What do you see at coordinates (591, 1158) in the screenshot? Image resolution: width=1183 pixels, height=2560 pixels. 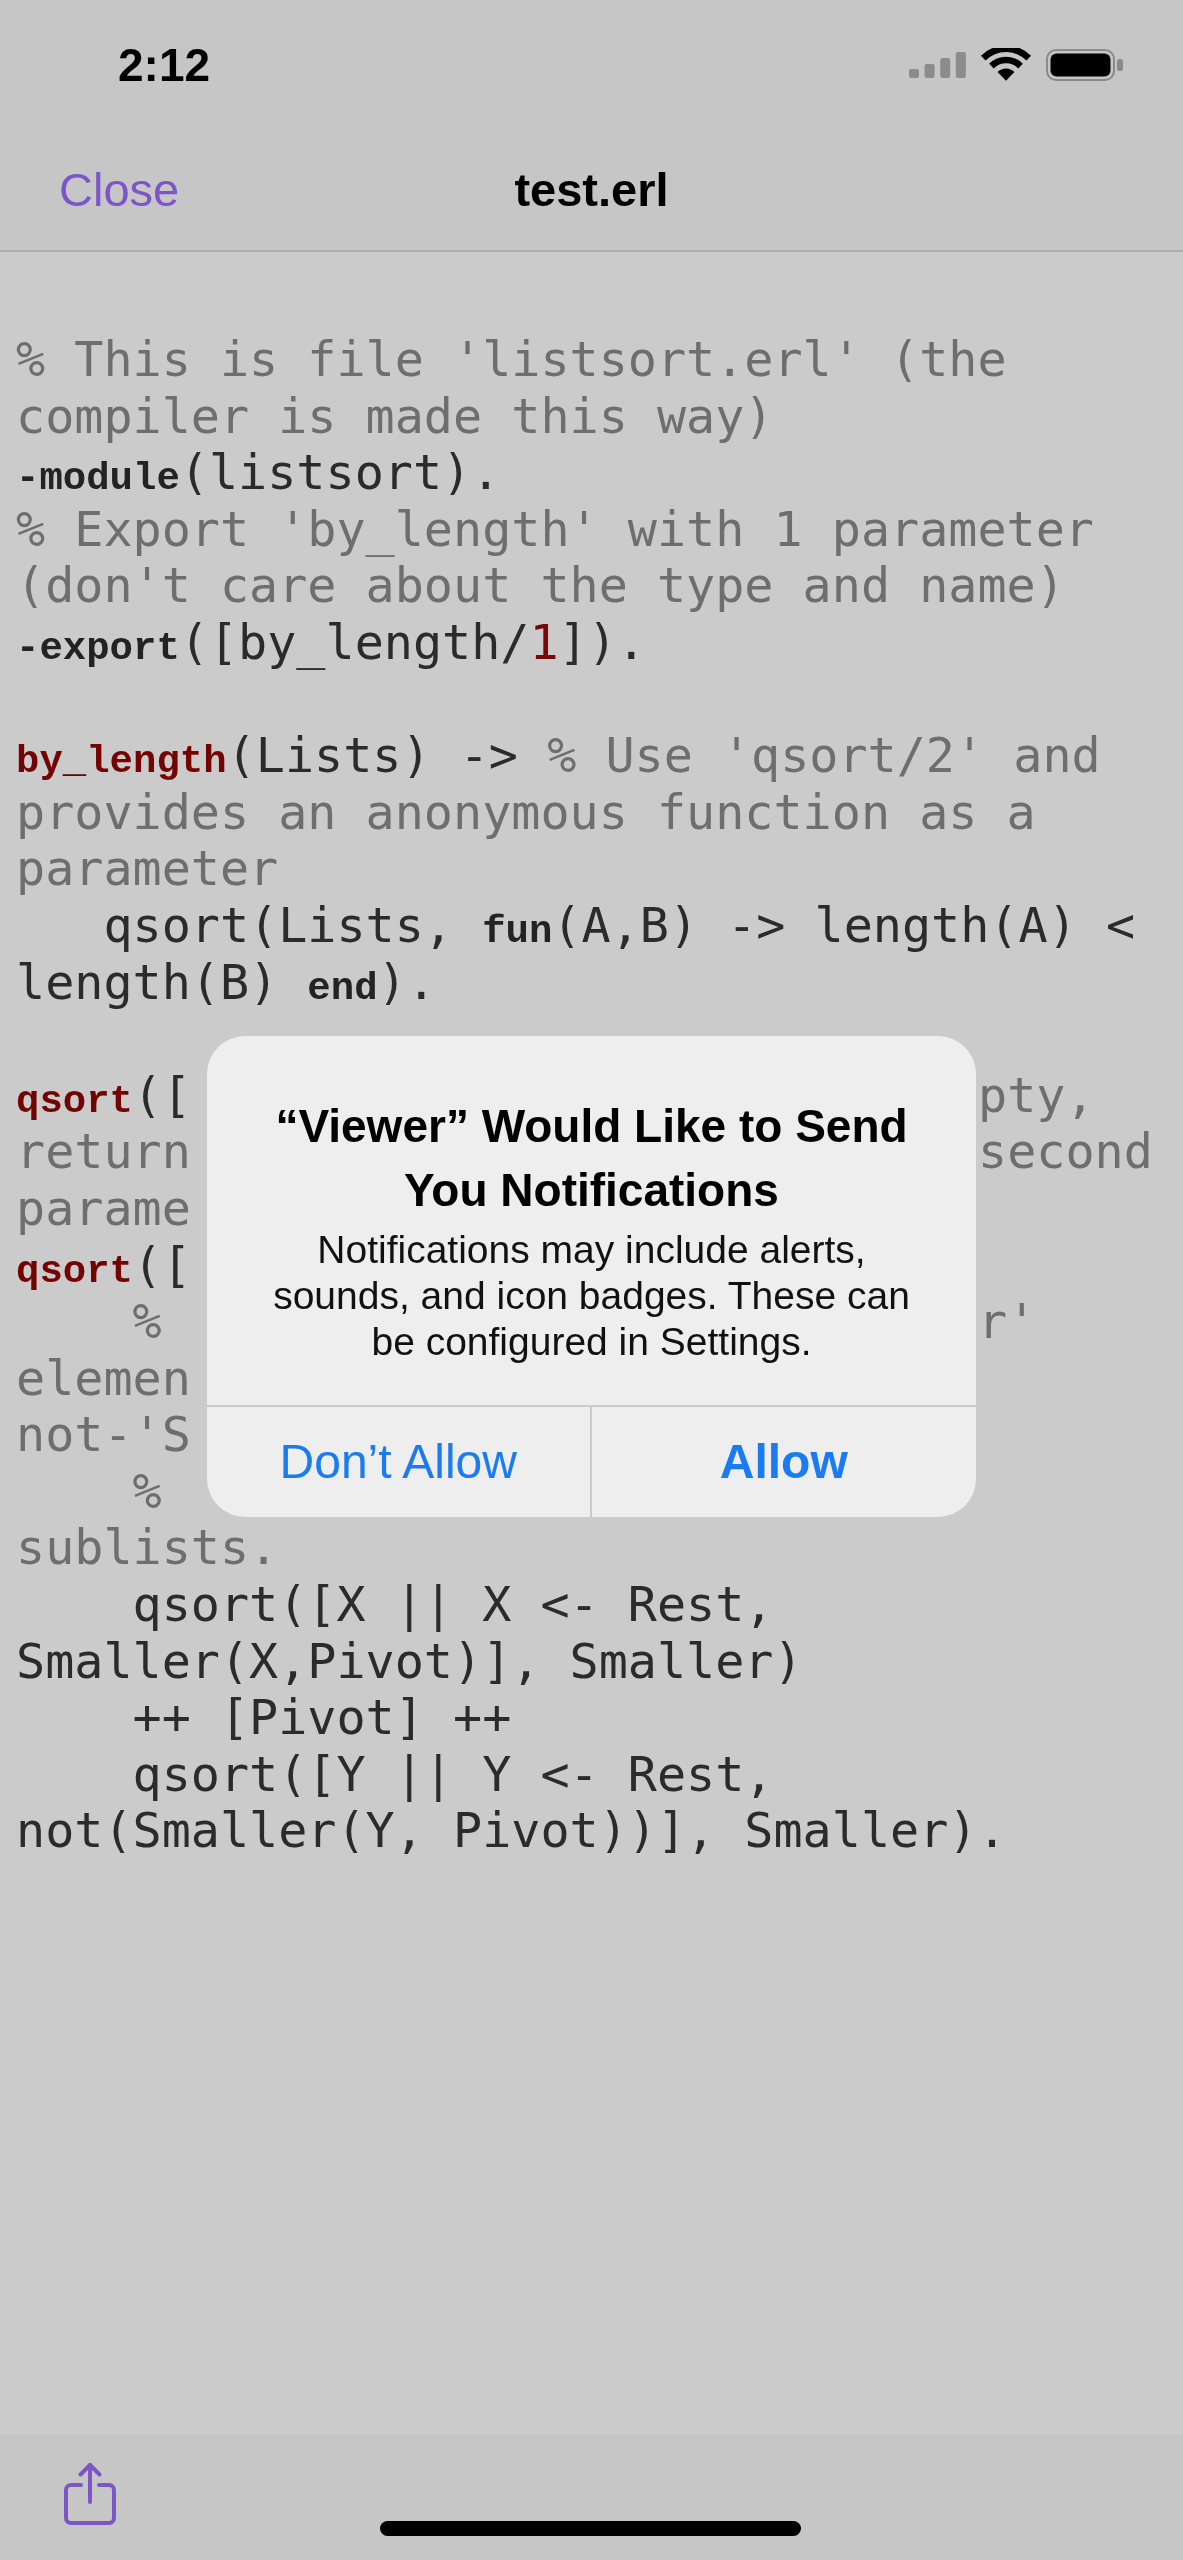 I see `alert-title: “Viewer” Would Like to Send You Notifications` at bounding box center [591, 1158].